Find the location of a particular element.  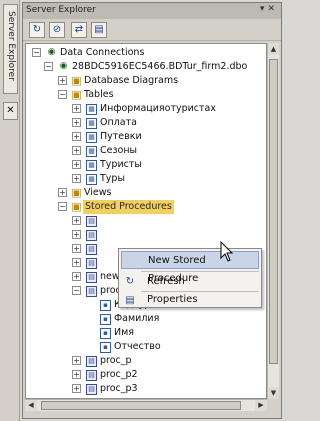

tree-node-database-diagrams: + ▣ Database Diagrams is located at coordinates (146, 81).